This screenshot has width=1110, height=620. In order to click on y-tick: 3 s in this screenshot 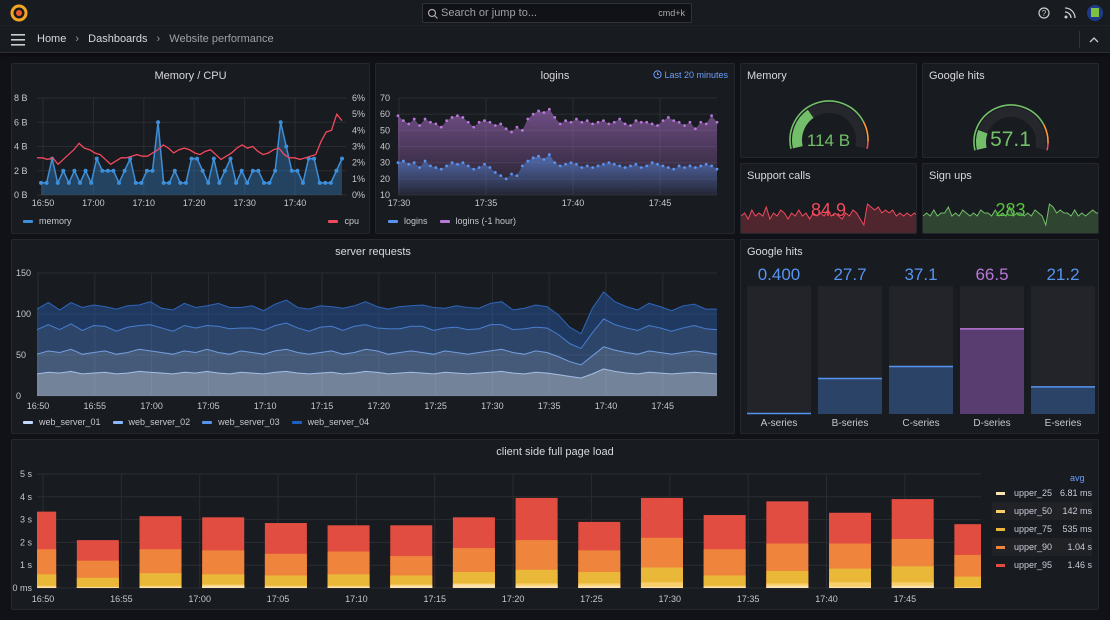, I will do `click(26, 520)`.